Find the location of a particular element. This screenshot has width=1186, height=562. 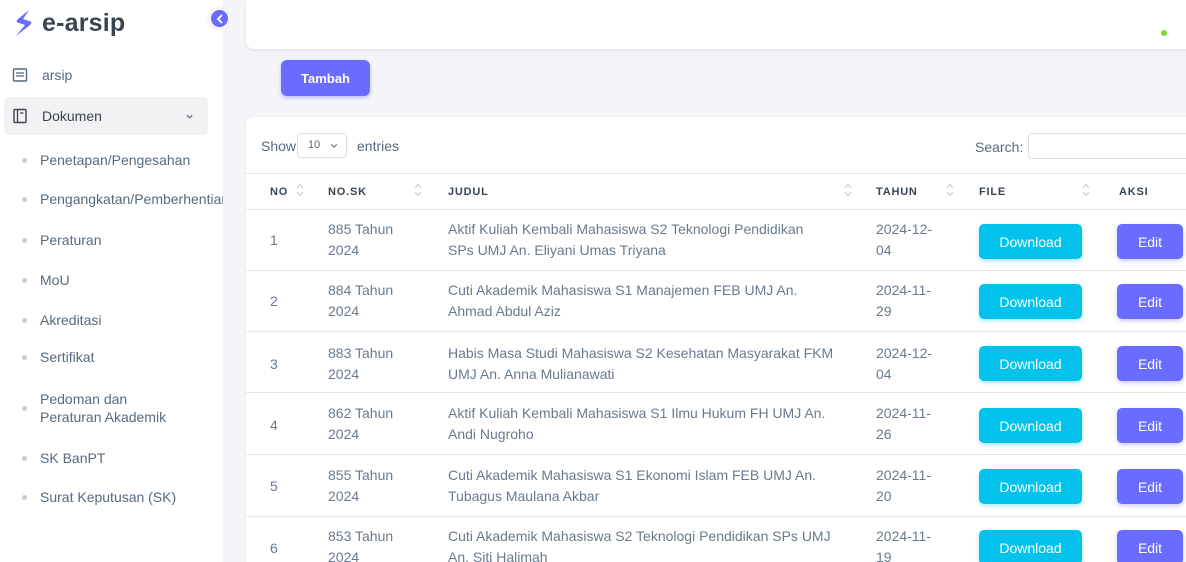

cell-no: 3 is located at coordinates (274, 364).